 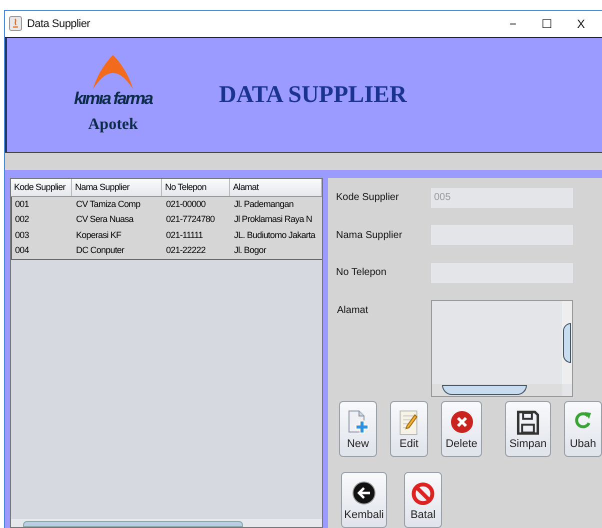 I want to click on maximize-button: ☐, so click(x=547, y=23).